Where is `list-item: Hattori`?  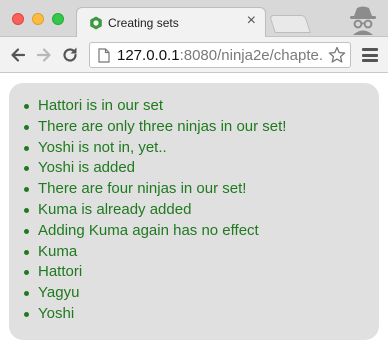 list-item: Hattori is located at coordinates (147, 272).